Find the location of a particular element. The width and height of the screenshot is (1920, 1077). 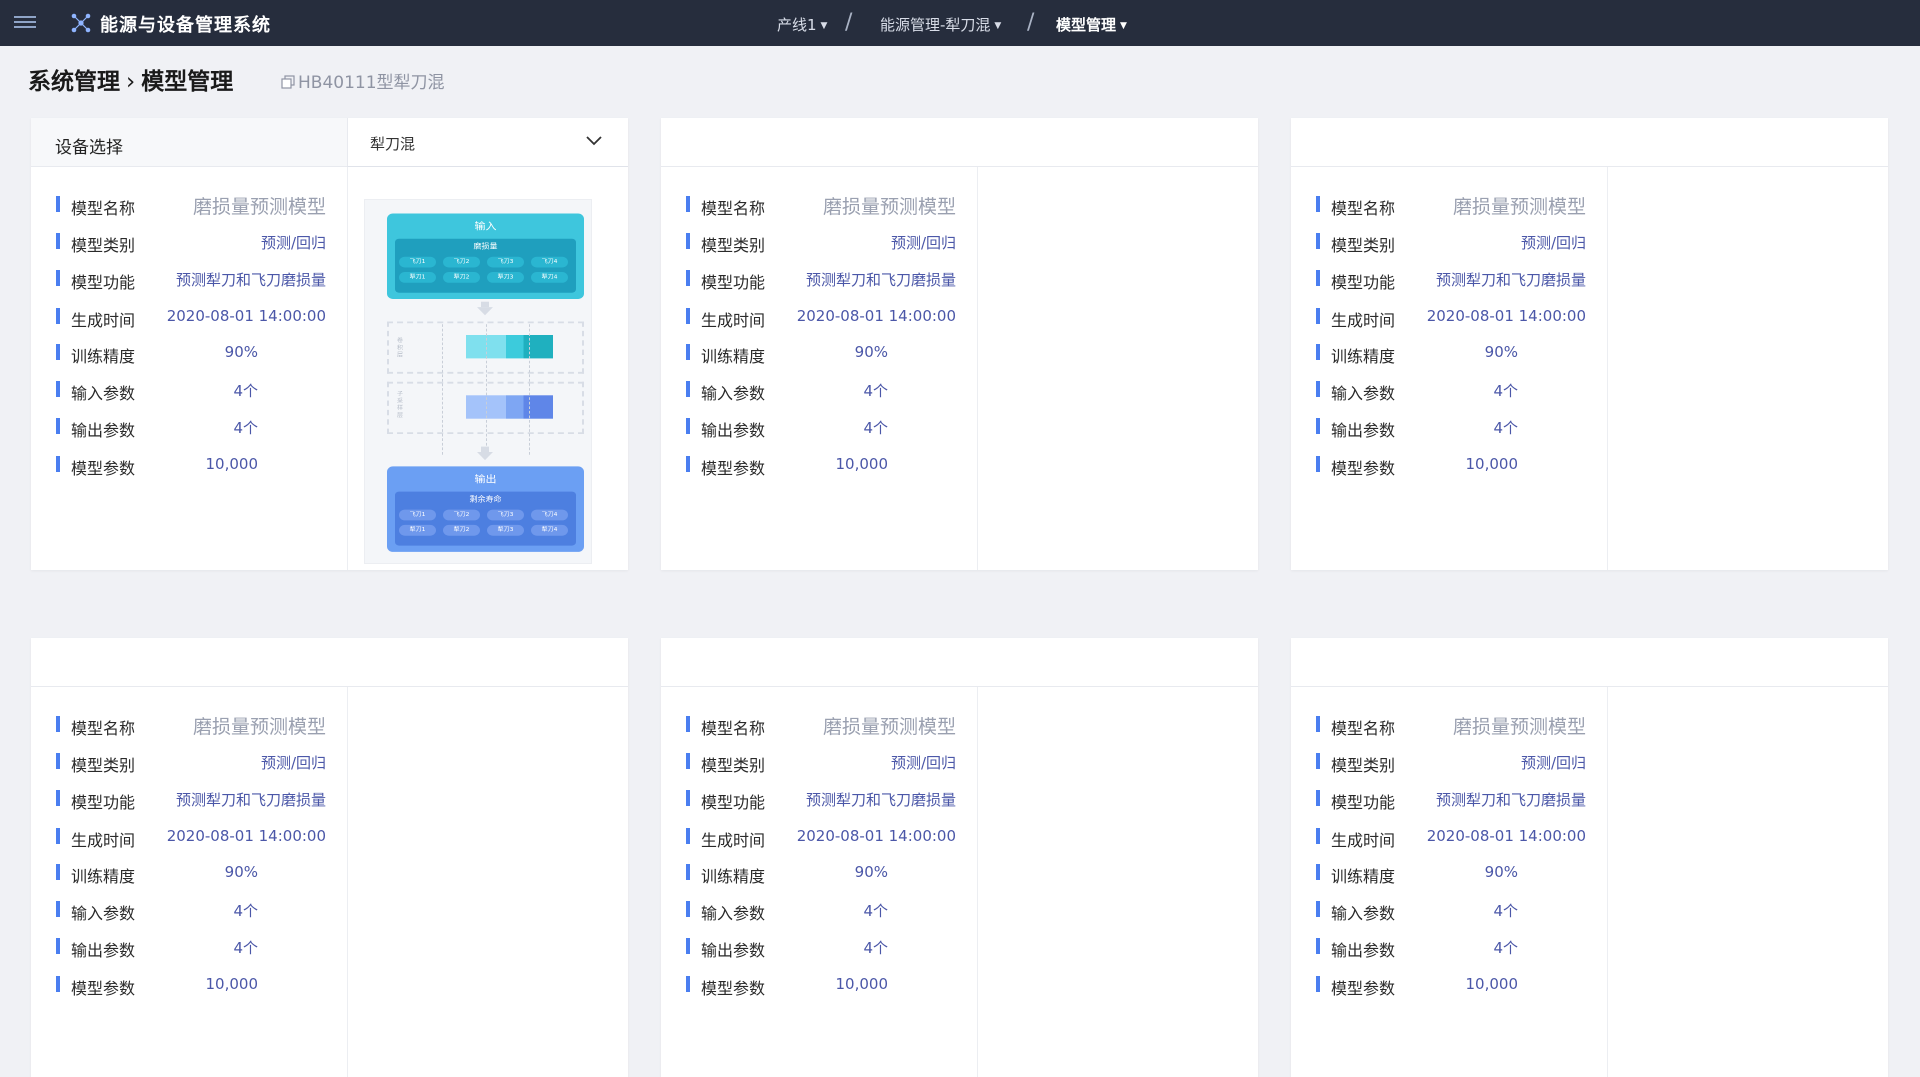

info-row-outputs: 输出参数 4个 is located at coordinates (1451, 948).